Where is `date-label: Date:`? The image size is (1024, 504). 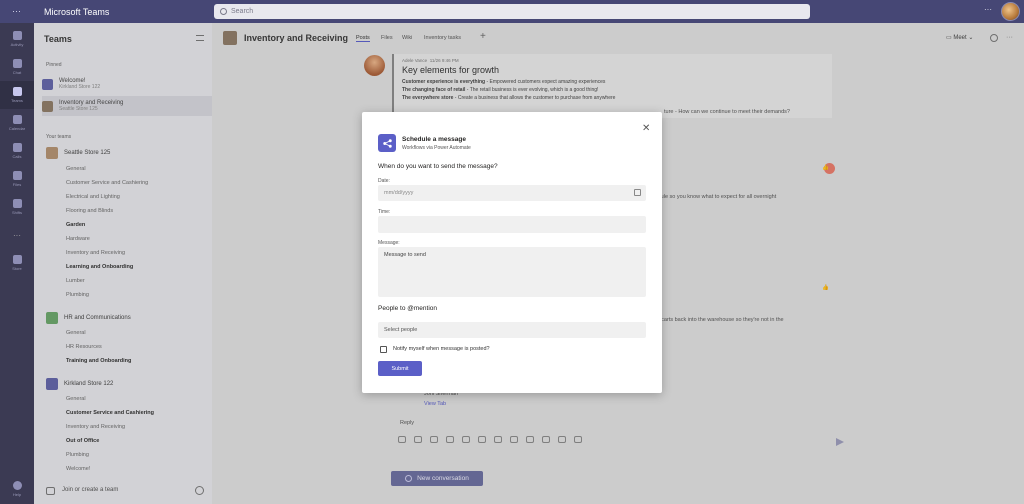
date-label: Date: is located at coordinates (384, 181).